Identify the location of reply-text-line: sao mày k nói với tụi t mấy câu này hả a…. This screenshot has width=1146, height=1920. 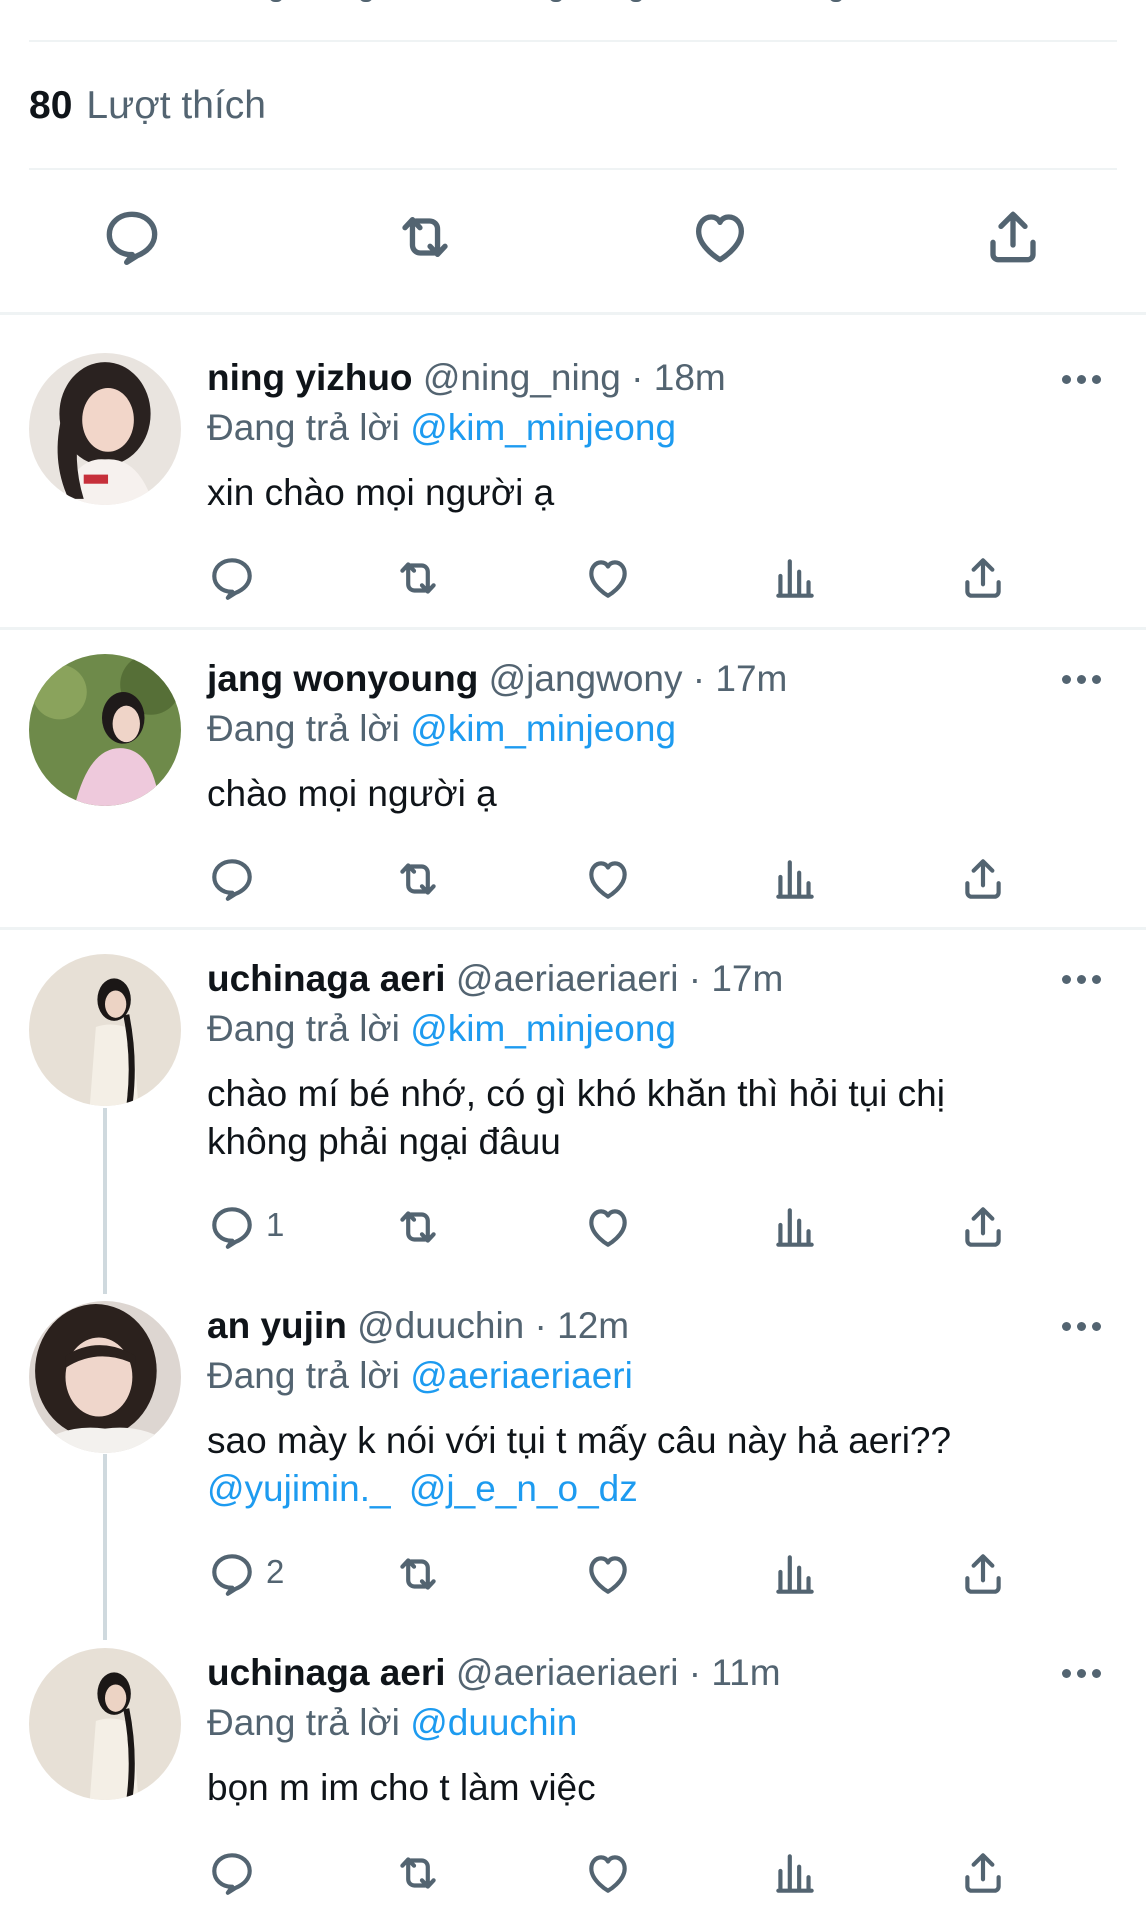
(579, 1440).